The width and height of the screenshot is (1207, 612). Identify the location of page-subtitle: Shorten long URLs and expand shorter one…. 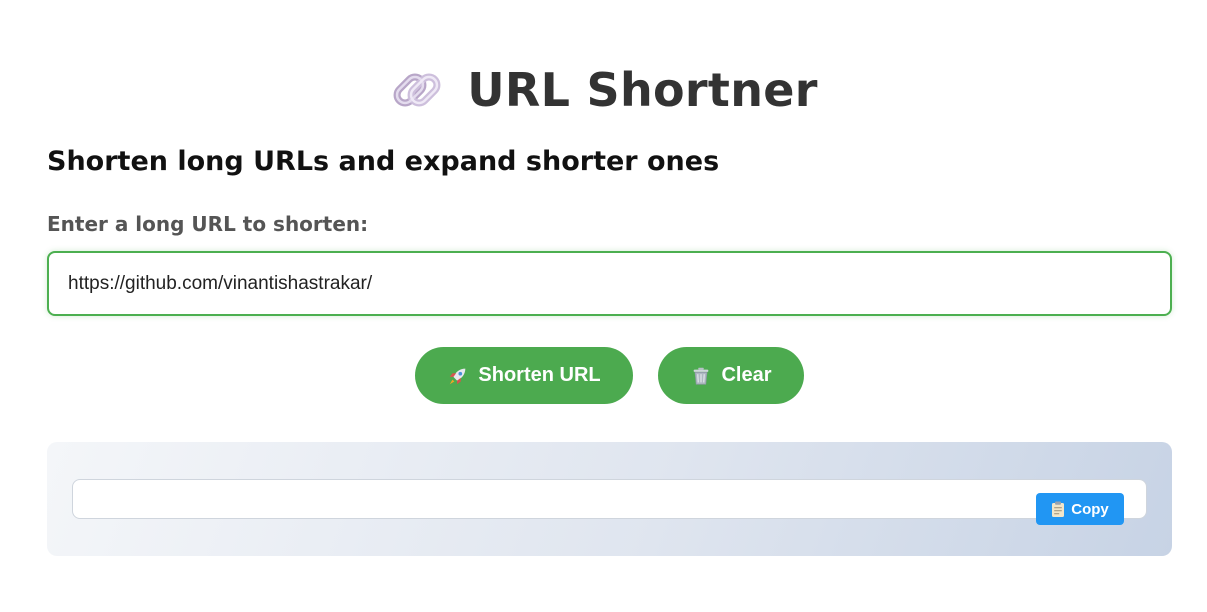
(383, 161).